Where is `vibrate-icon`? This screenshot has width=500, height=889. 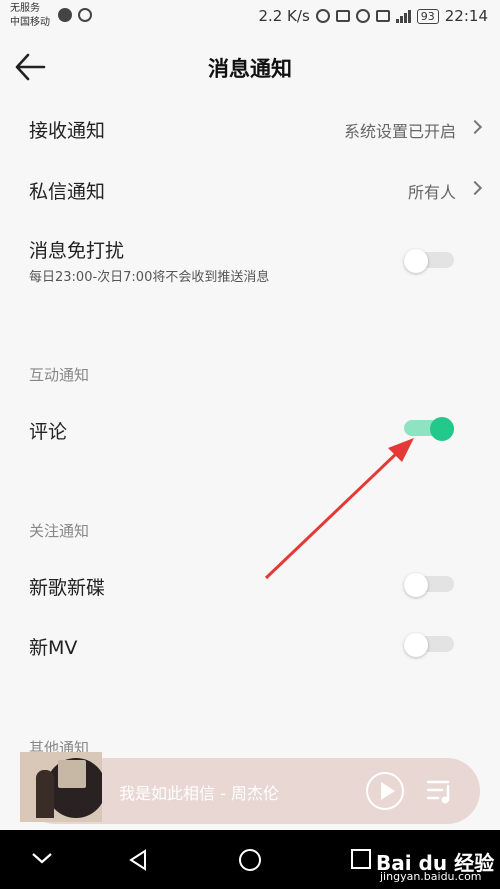 vibrate-icon is located at coordinates (342, 16).